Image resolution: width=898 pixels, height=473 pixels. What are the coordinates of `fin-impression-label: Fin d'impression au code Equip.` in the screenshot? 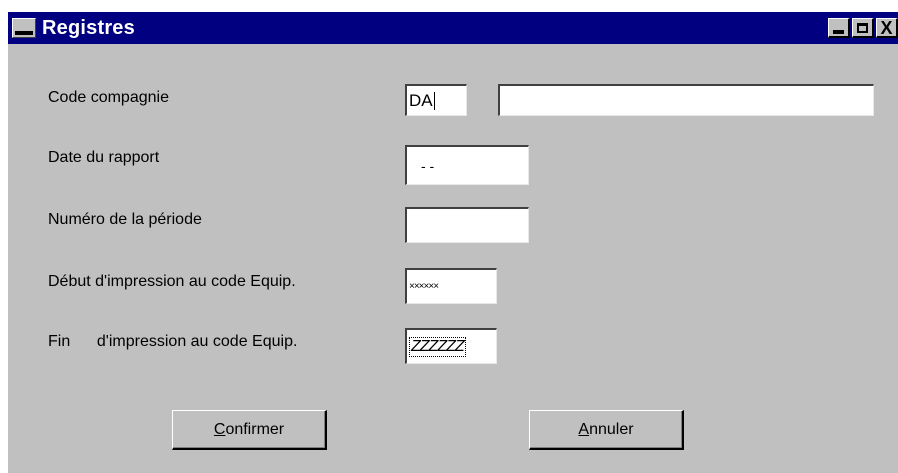 It's located at (173, 341).